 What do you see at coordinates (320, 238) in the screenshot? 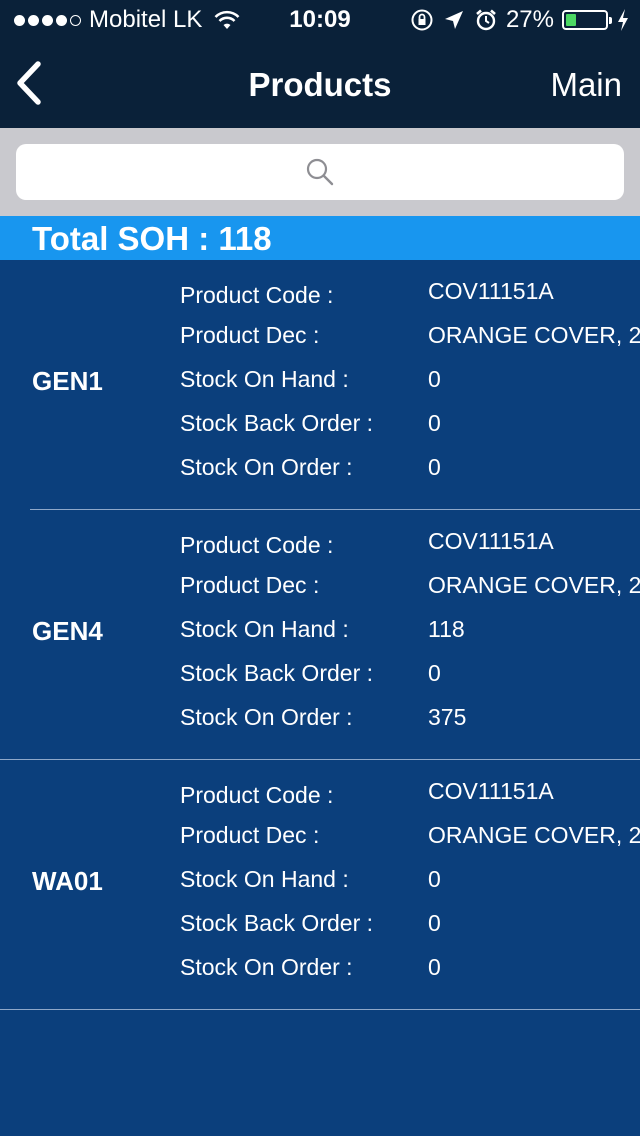
I see `total-soh-bar: Total SOH : 118` at bounding box center [320, 238].